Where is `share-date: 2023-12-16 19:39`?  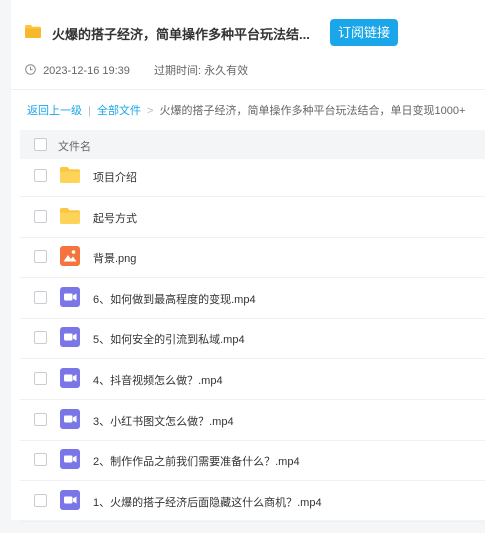
share-date: 2023-12-16 19:39 is located at coordinates (86, 71).